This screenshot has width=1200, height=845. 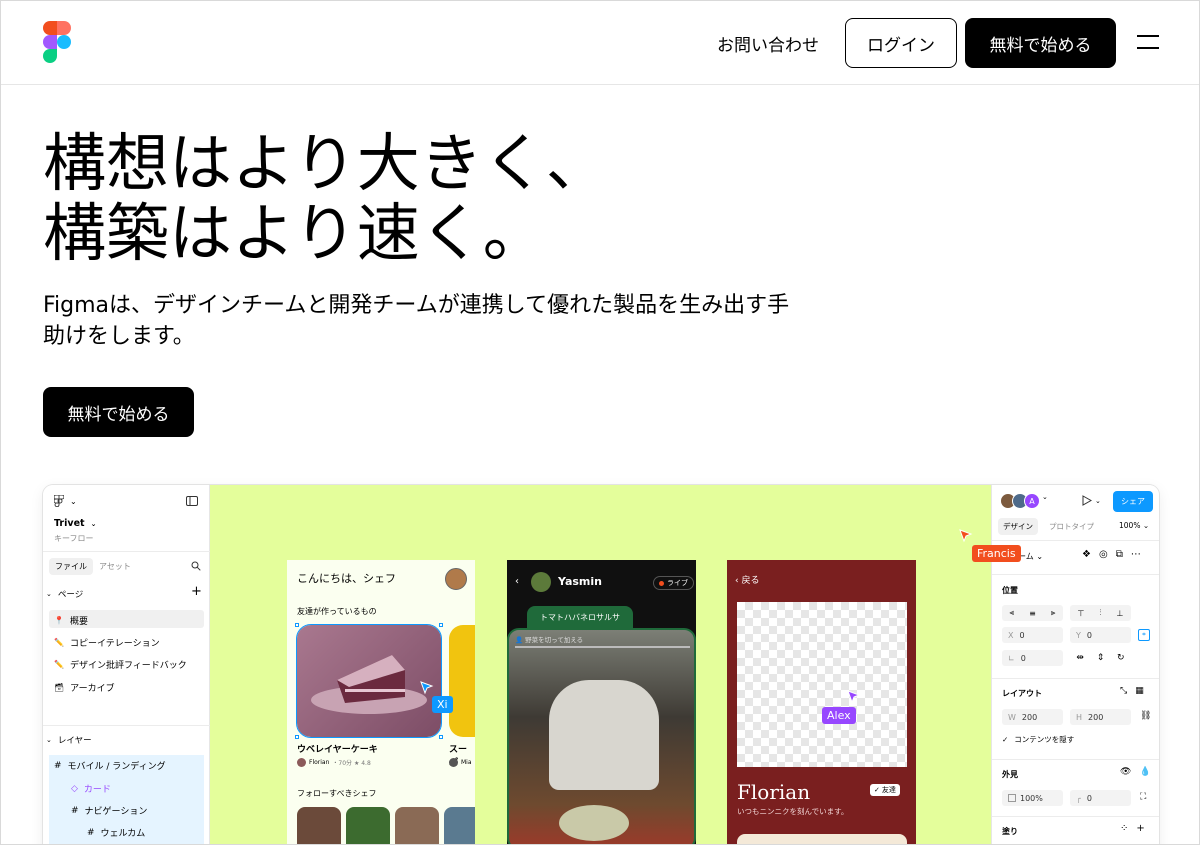 I want to click on page-item-overview: 📍 概要, so click(x=71, y=620).